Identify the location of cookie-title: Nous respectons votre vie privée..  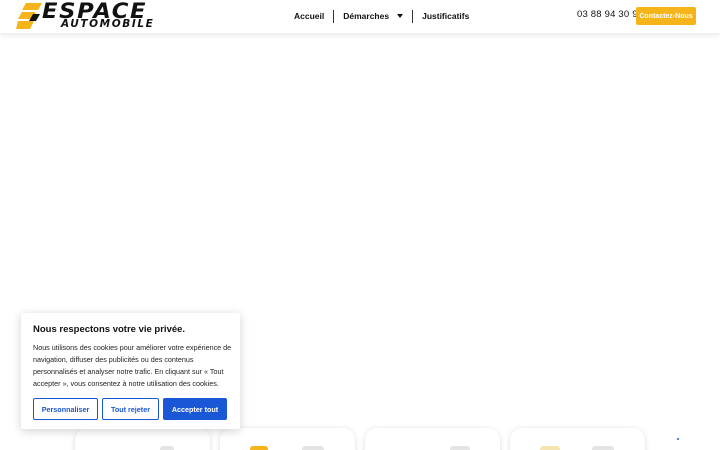
(109, 329).